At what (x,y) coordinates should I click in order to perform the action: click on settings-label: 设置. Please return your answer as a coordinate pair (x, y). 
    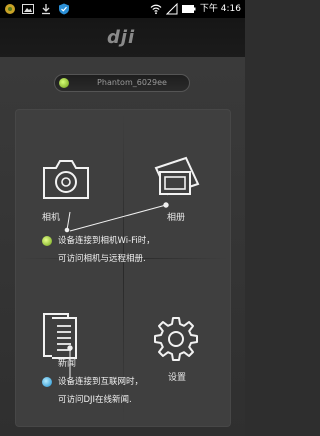
    Looking at the image, I should click on (177, 378).